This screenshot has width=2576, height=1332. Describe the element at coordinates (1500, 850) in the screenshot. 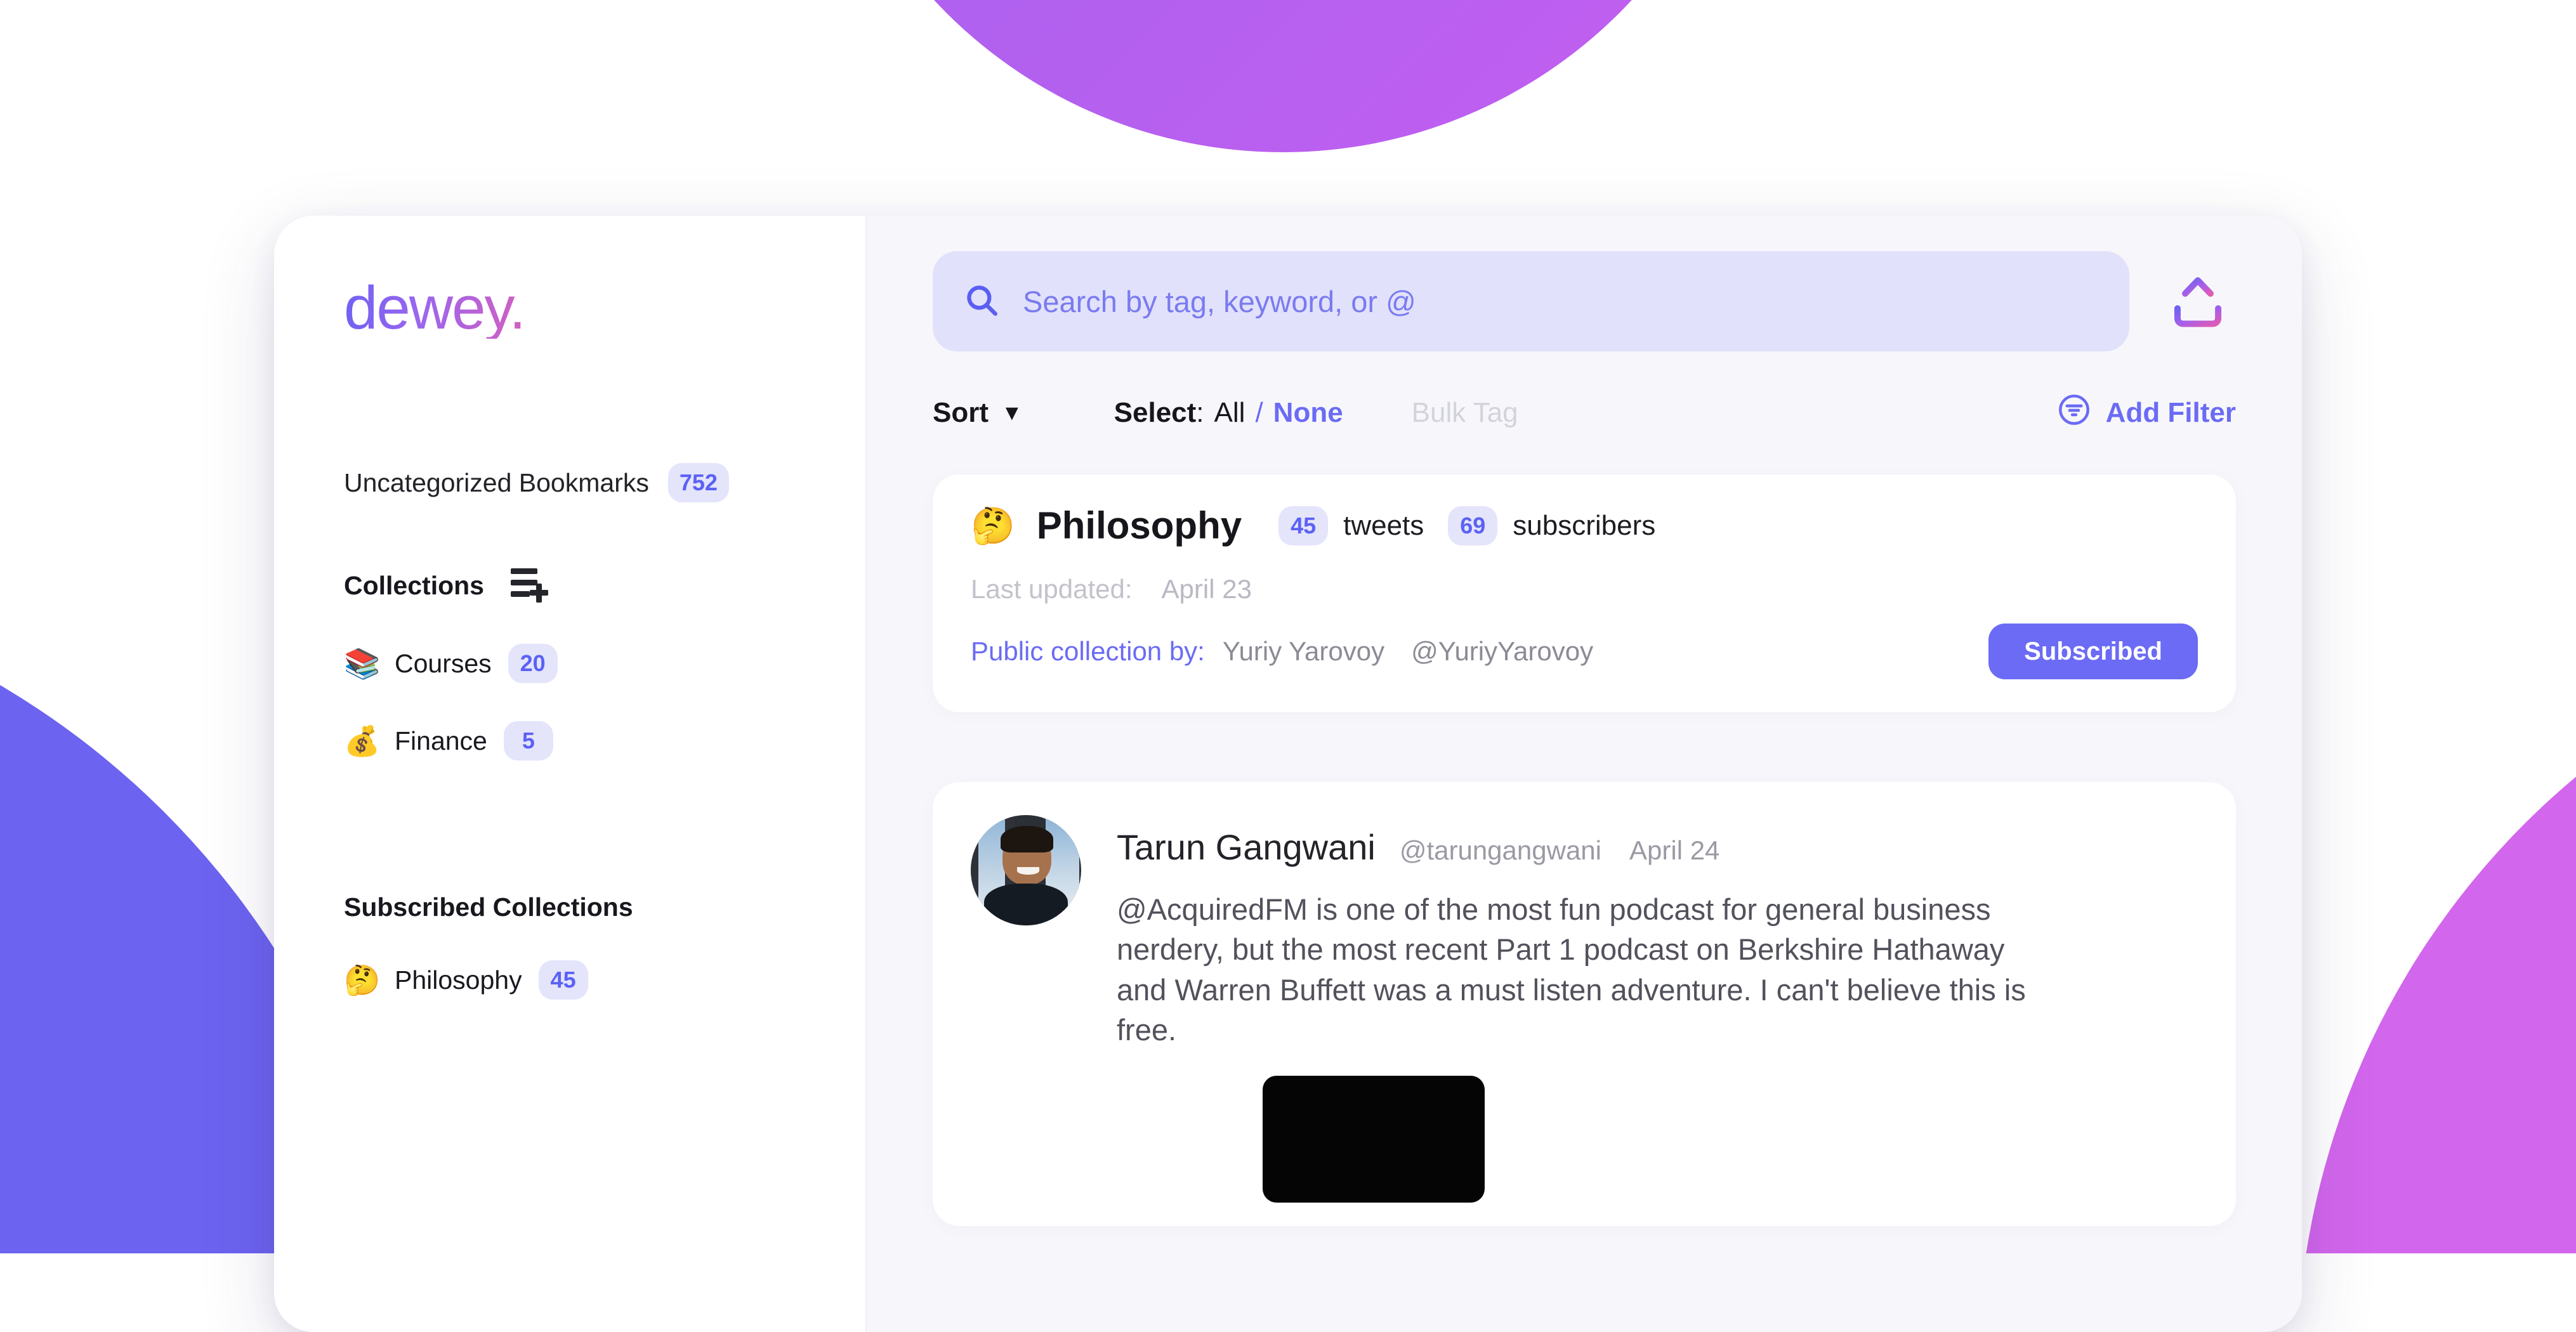

I see `tweet-author-handle: @tarungangwani` at that location.